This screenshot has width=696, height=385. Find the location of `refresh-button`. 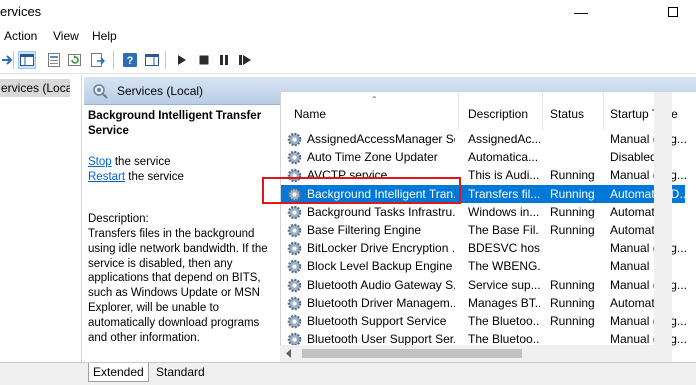

refresh-button is located at coordinates (75, 60).